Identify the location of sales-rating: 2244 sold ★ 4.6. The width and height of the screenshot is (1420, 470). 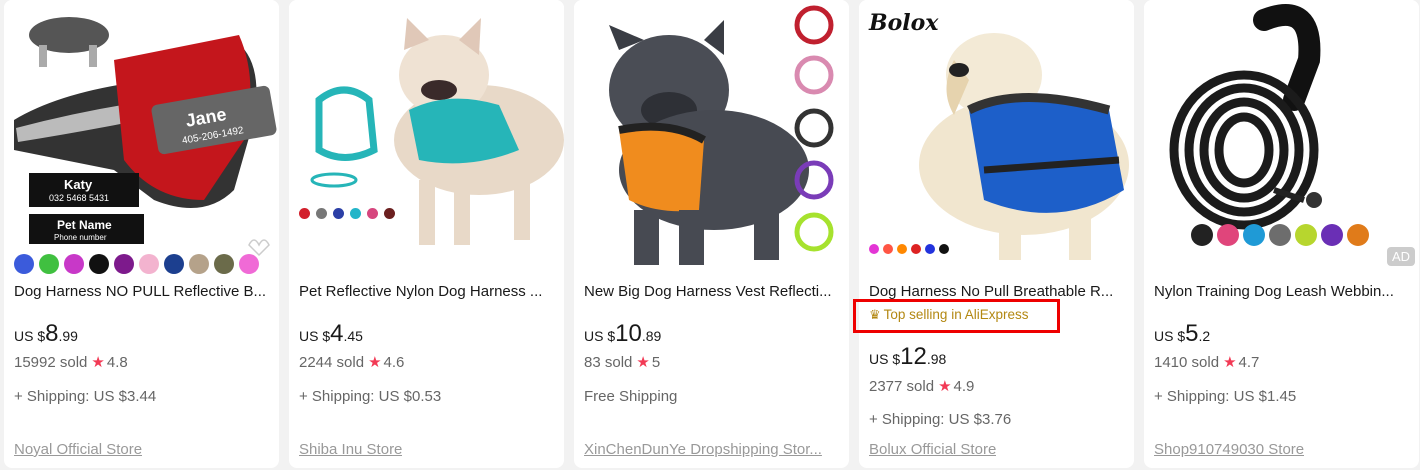
(351, 362).